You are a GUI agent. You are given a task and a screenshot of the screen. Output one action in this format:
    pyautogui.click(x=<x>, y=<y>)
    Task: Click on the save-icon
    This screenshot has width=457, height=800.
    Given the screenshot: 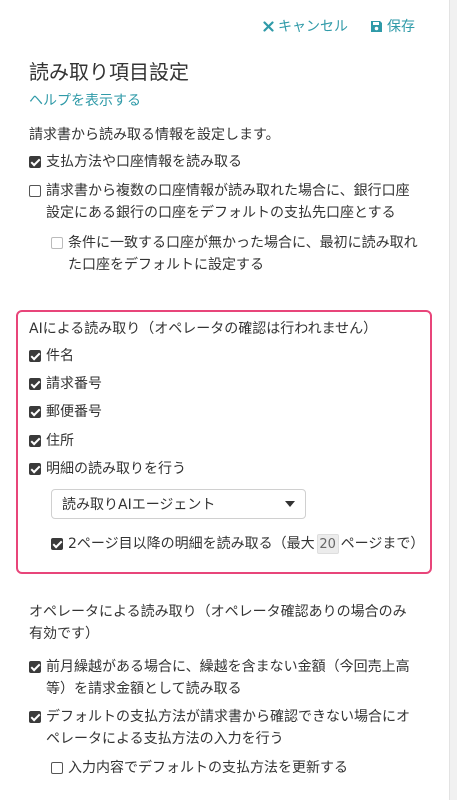 What is the action you would take?
    pyautogui.click(x=376, y=26)
    